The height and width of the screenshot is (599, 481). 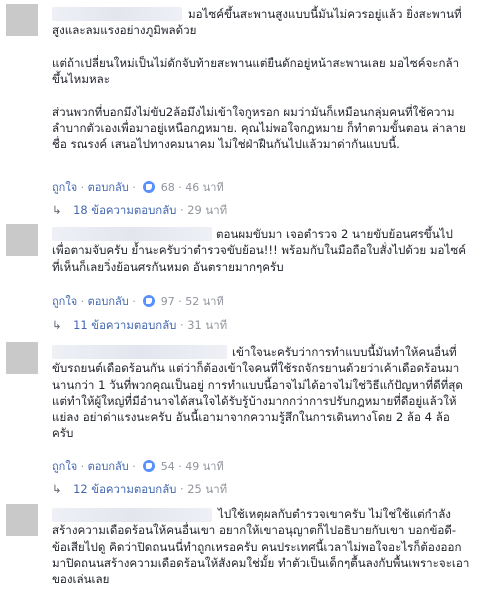 I want to click on comment-time: 46 นาที, so click(x=204, y=187).